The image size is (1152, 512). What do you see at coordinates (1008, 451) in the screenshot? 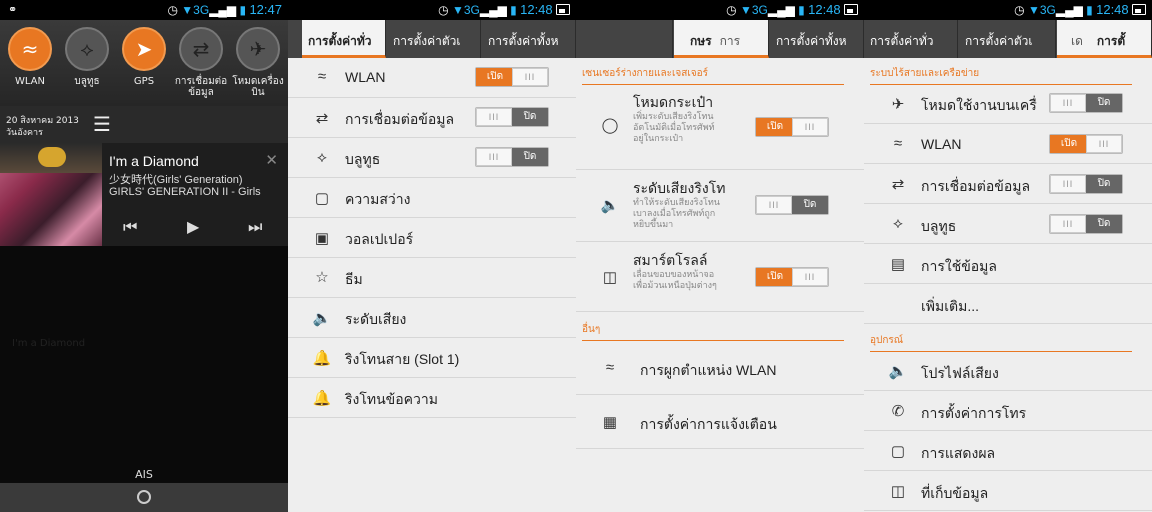
I see `settings-row-display: ▢ การแสดงผล` at bounding box center [1008, 451].